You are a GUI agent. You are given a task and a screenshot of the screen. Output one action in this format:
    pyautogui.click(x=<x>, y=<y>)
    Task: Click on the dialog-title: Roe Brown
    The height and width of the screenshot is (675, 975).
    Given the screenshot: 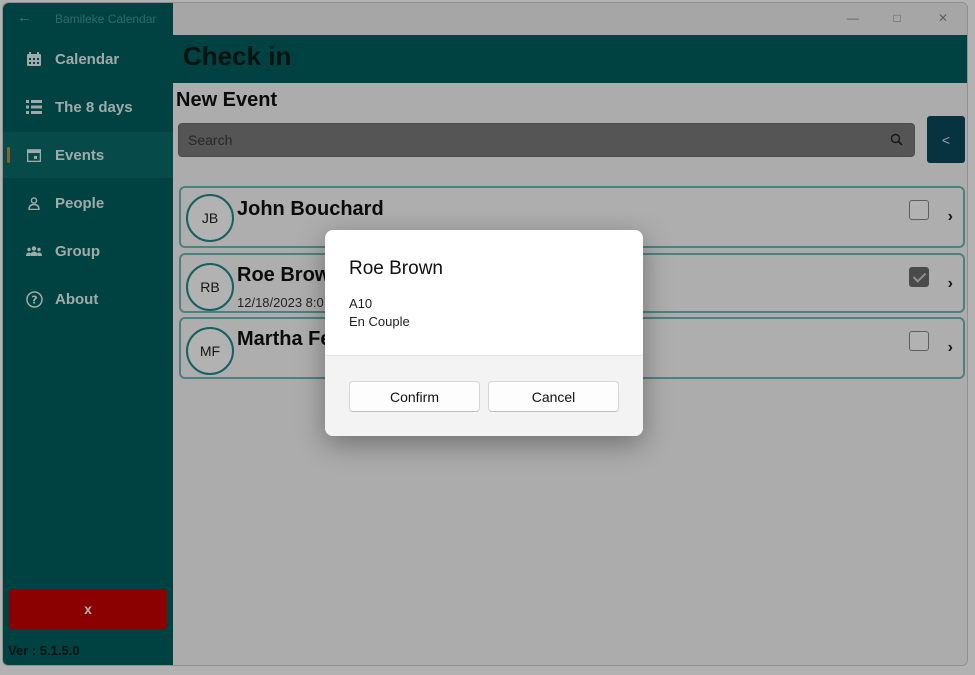 What is the action you would take?
    pyautogui.click(x=396, y=268)
    